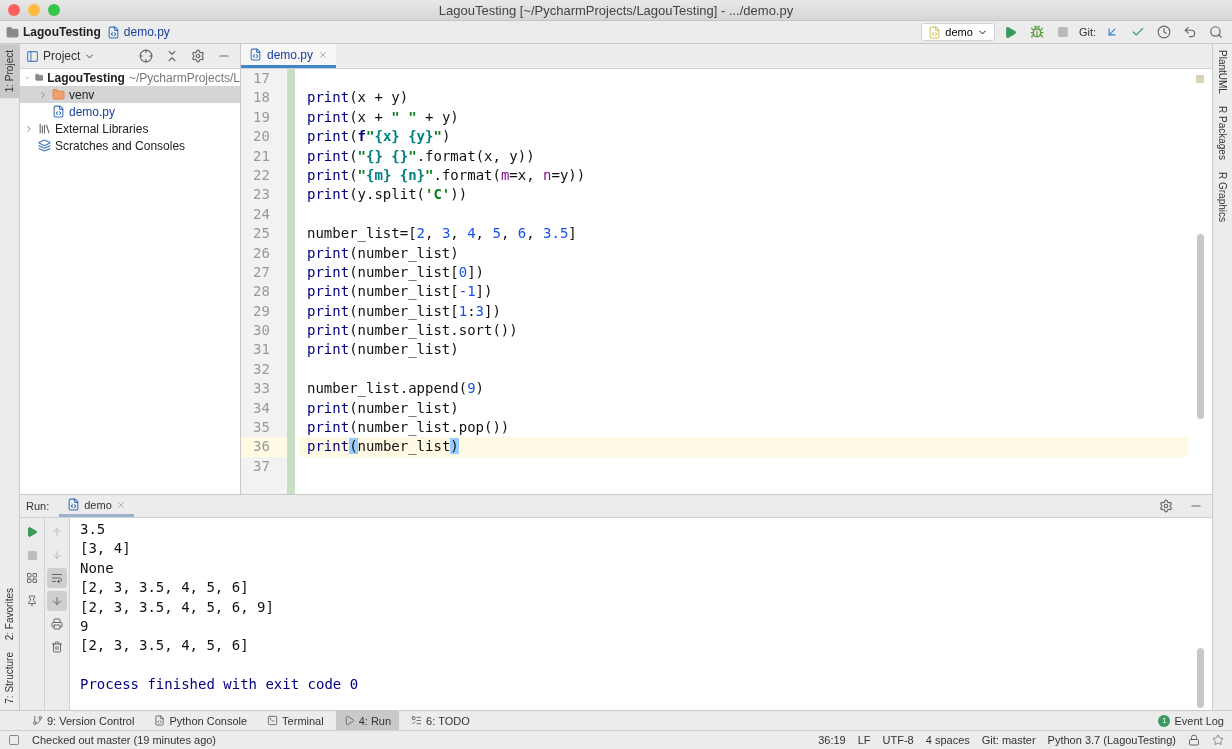 Image resolution: width=1232 pixels, height=749 pixels. Describe the element at coordinates (172, 56) in the screenshot. I see `collapse-icon` at that location.